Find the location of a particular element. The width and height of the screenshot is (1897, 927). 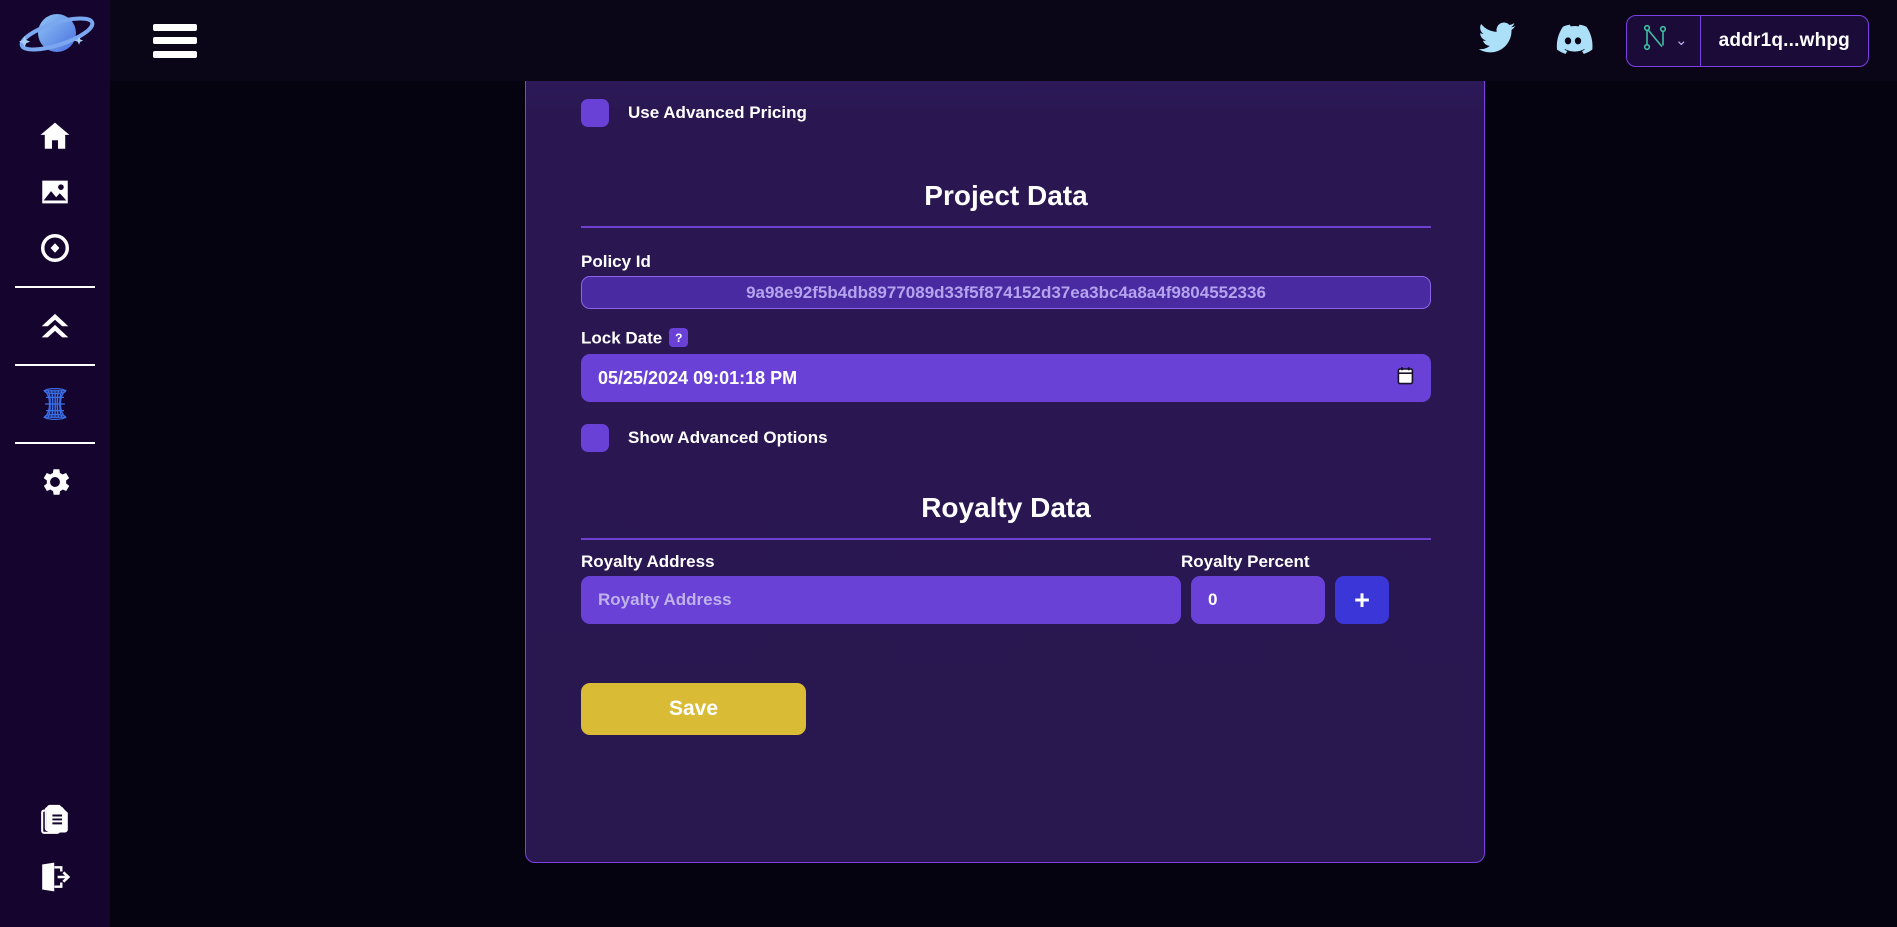

sidebar-item-portal is located at coordinates (55, 404).